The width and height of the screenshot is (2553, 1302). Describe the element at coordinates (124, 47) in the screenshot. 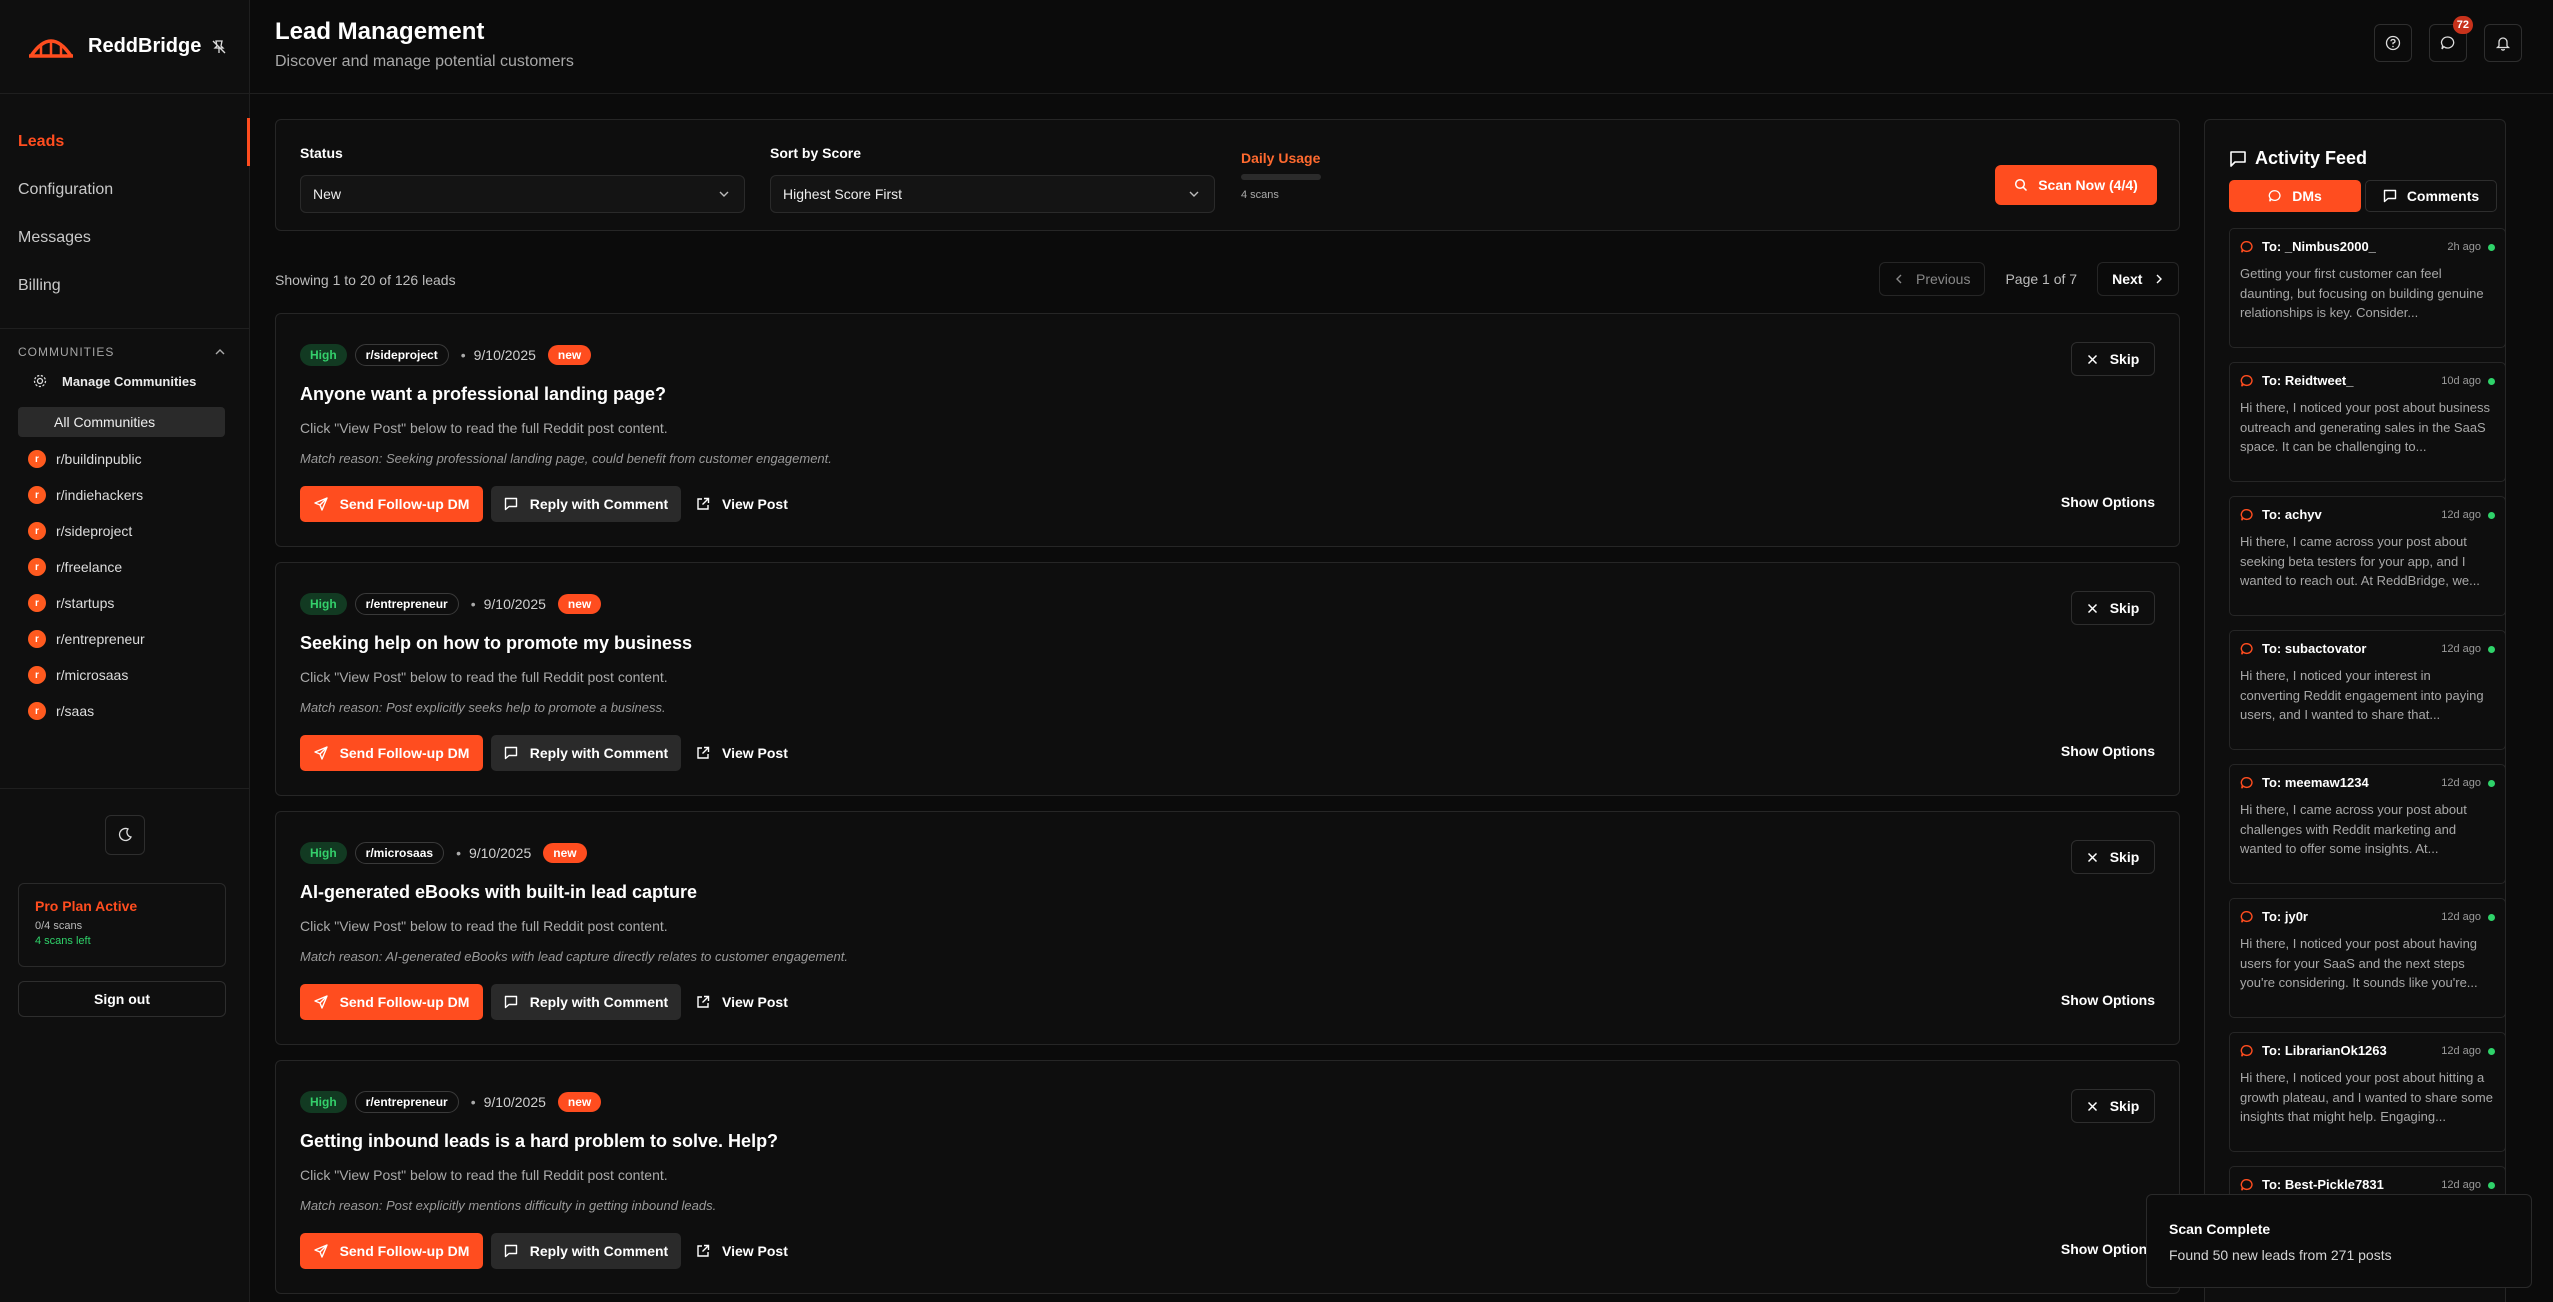

I see `brand: ReddBridge` at that location.